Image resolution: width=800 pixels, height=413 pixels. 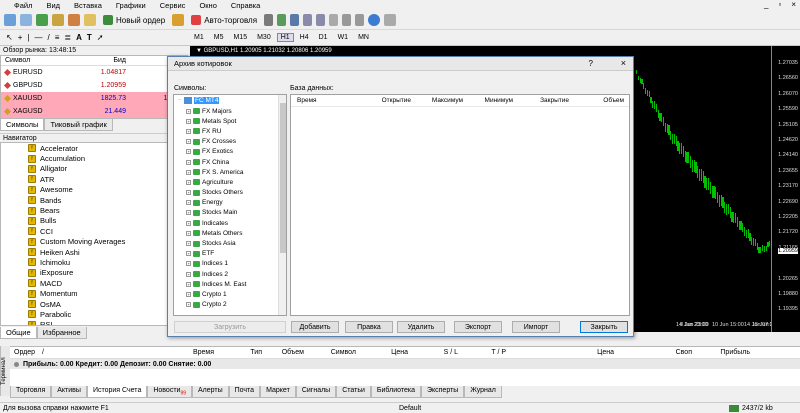 I want to click on column-order: Ордер, so click(x=28, y=352).